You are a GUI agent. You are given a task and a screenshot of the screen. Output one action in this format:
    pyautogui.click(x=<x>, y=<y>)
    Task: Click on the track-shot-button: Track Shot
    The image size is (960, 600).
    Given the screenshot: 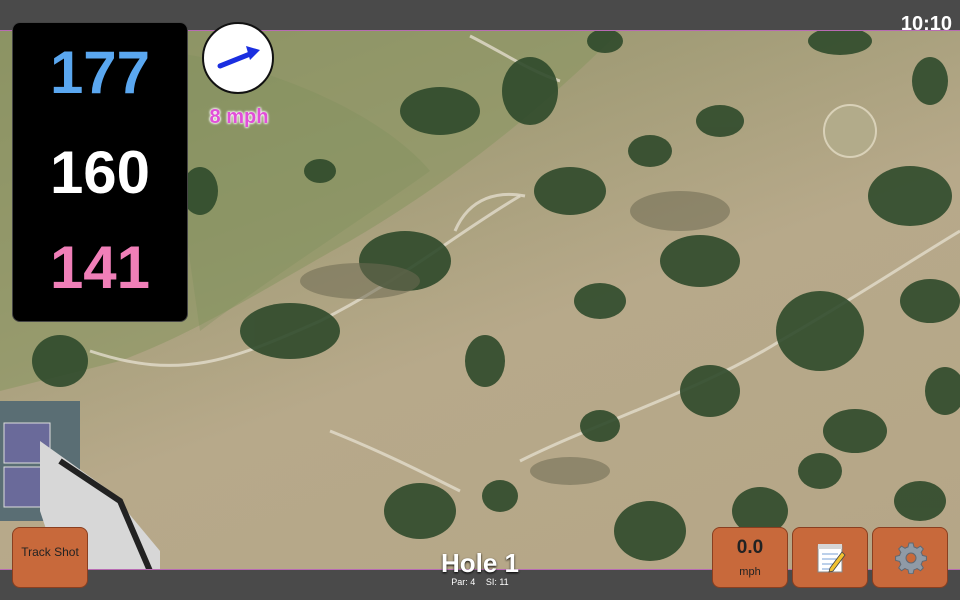 What is the action you would take?
    pyautogui.click(x=50, y=557)
    